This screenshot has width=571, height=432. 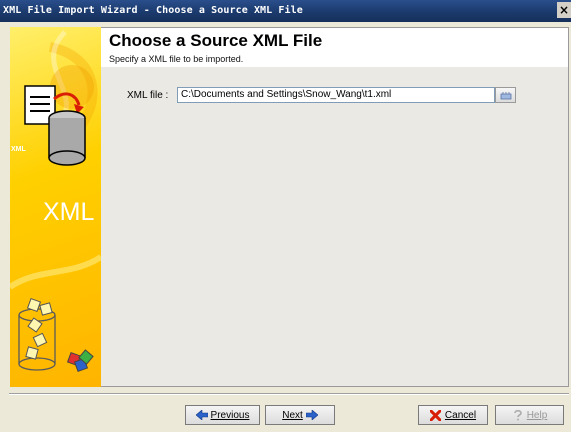 I want to click on previous-button: Previous, so click(x=222, y=415).